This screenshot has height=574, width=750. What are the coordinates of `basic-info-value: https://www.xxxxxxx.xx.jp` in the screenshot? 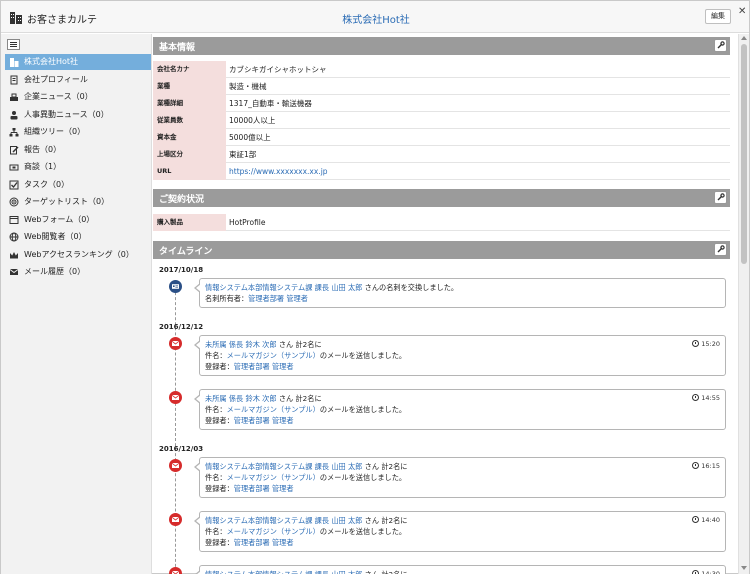 It's located at (278, 171).